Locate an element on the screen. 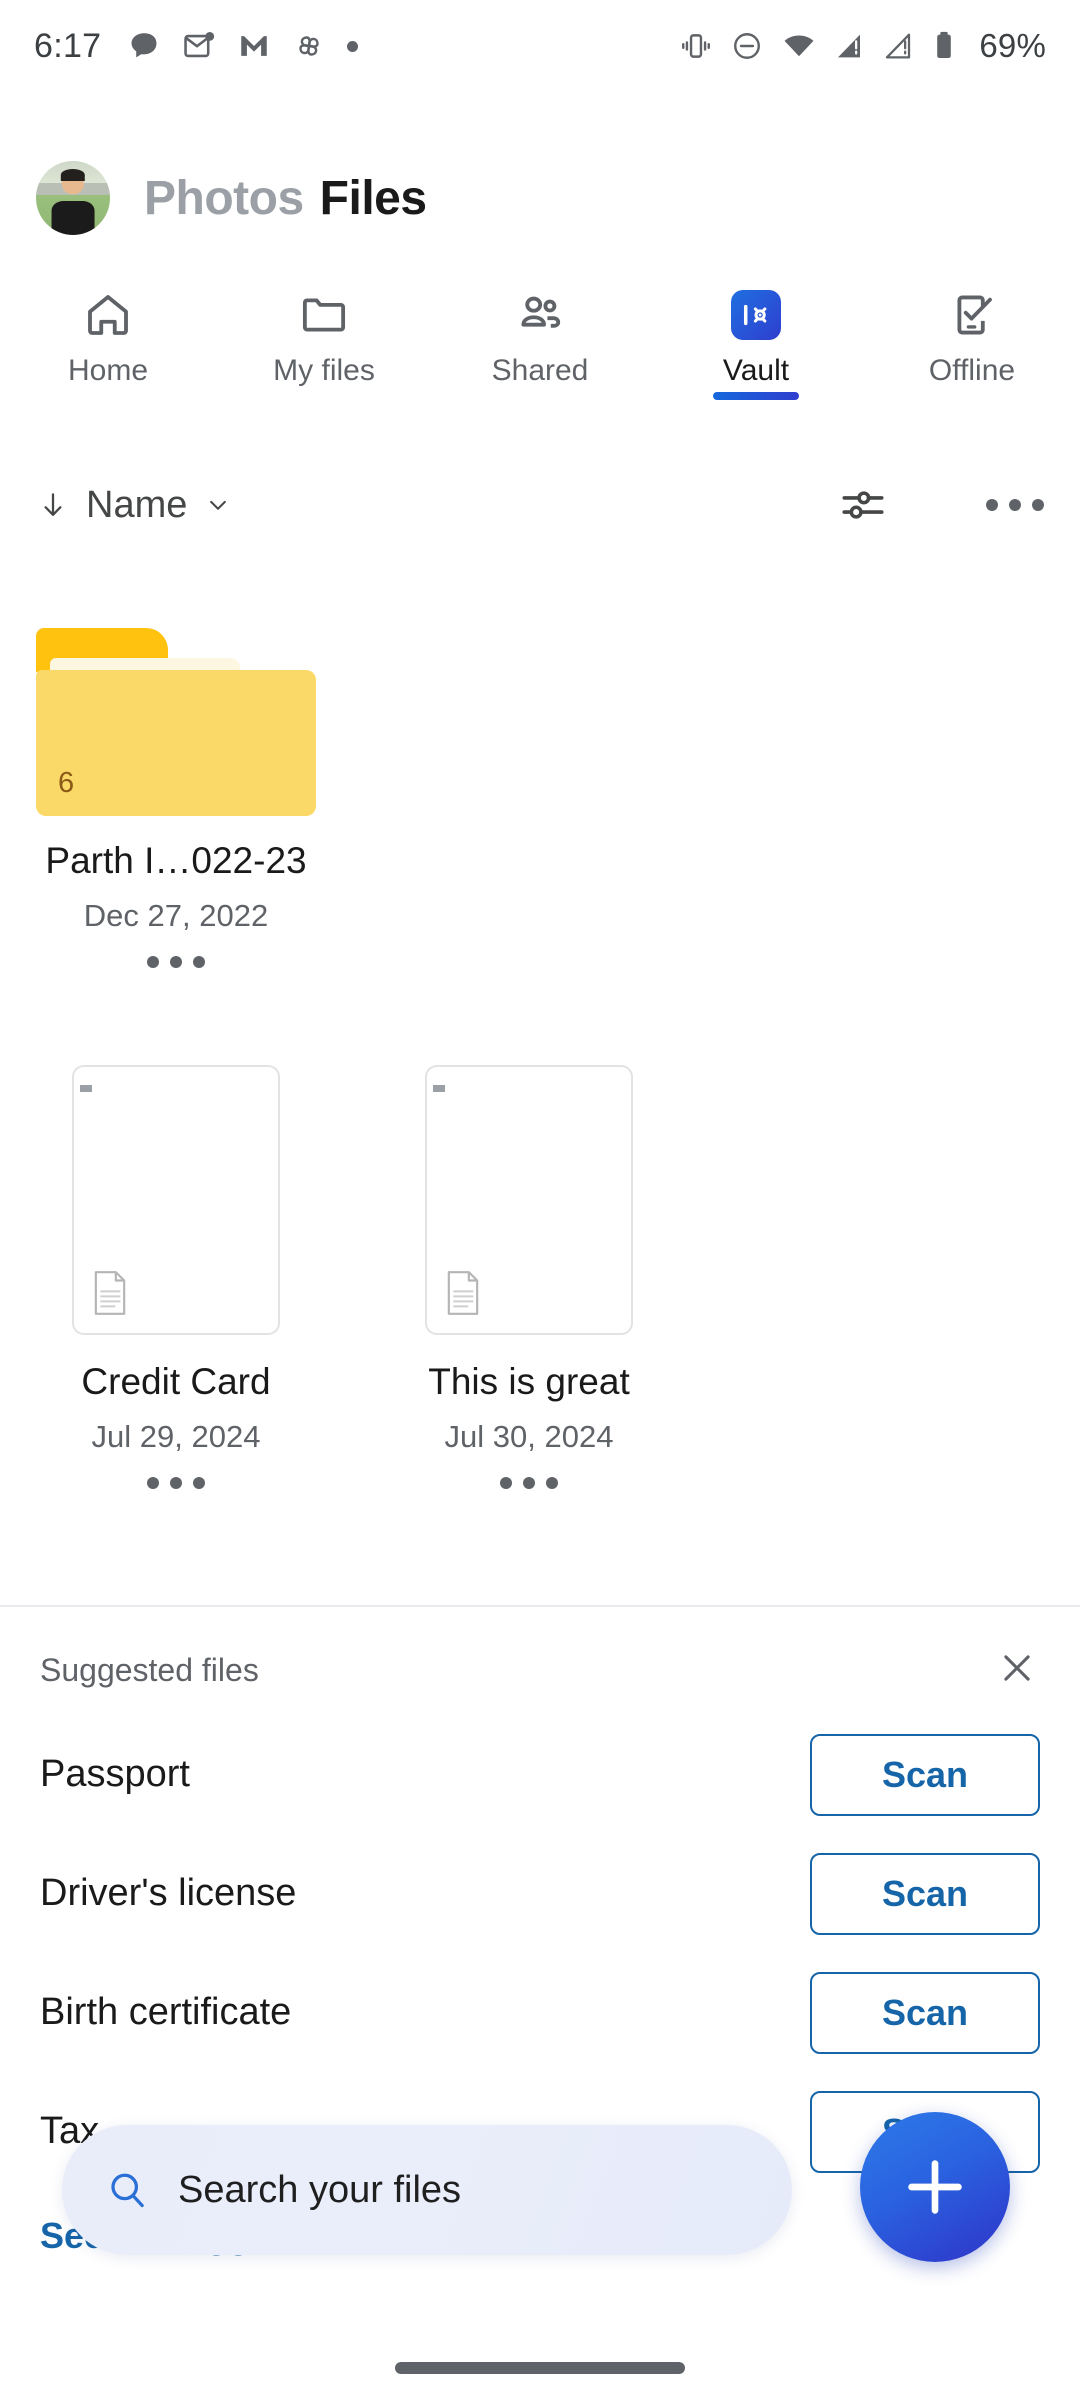  vault-glyph-icon is located at coordinates (755, 315).